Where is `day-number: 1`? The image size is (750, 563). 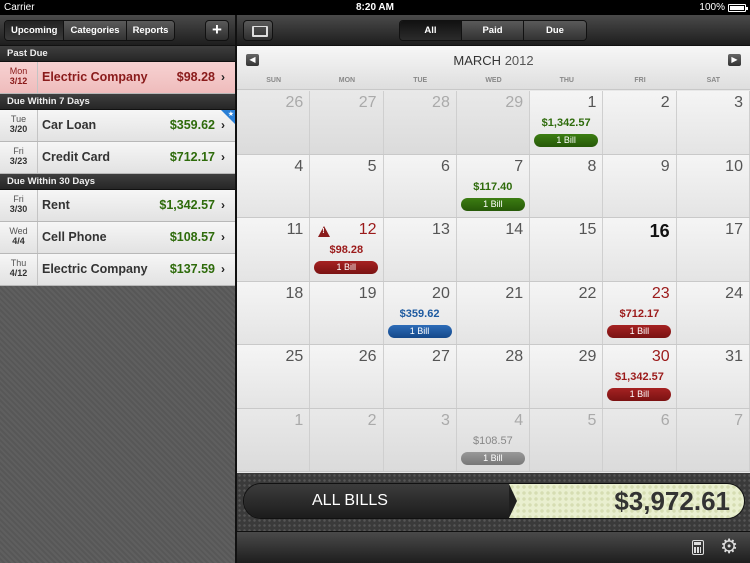
day-number: 1 is located at coordinates (299, 420).